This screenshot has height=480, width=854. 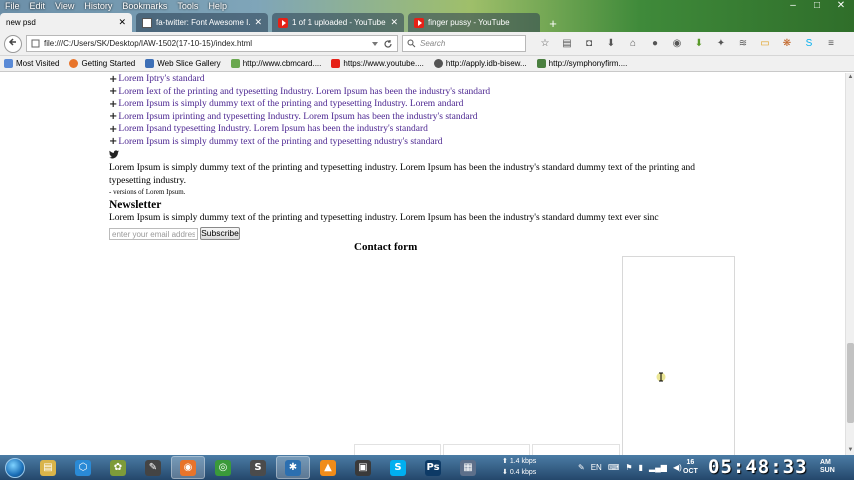 I want to click on network-icon: ▮, so click(x=641, y=467).